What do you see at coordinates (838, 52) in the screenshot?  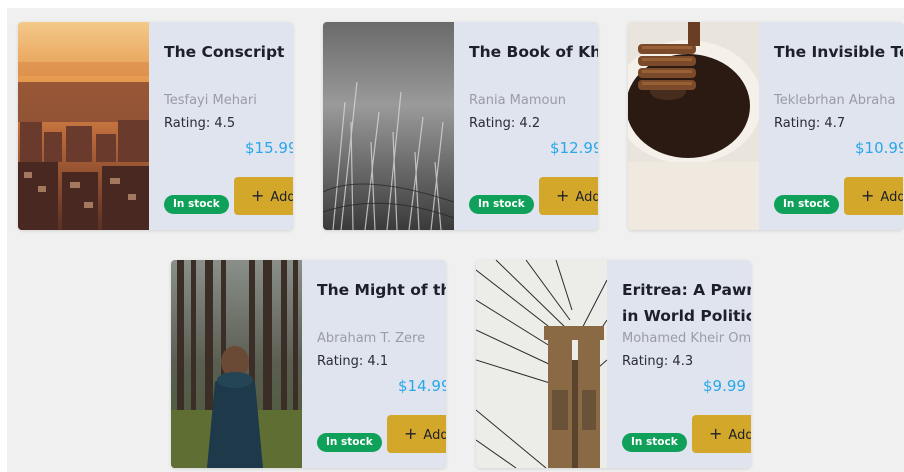 I see `book-title: The Invisible Teacher` at bounding box center [838, 52].